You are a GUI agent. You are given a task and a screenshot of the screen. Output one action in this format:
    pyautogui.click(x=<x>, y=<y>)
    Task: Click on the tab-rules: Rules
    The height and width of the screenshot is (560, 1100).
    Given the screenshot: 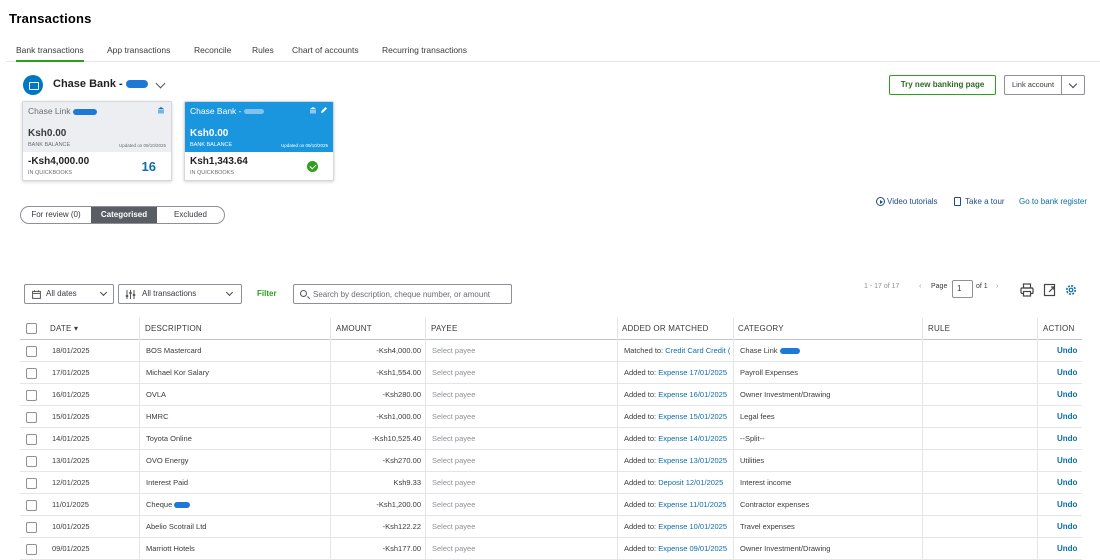 What is the action you would take?
    pyautogui.click(x=263, y=50)
    